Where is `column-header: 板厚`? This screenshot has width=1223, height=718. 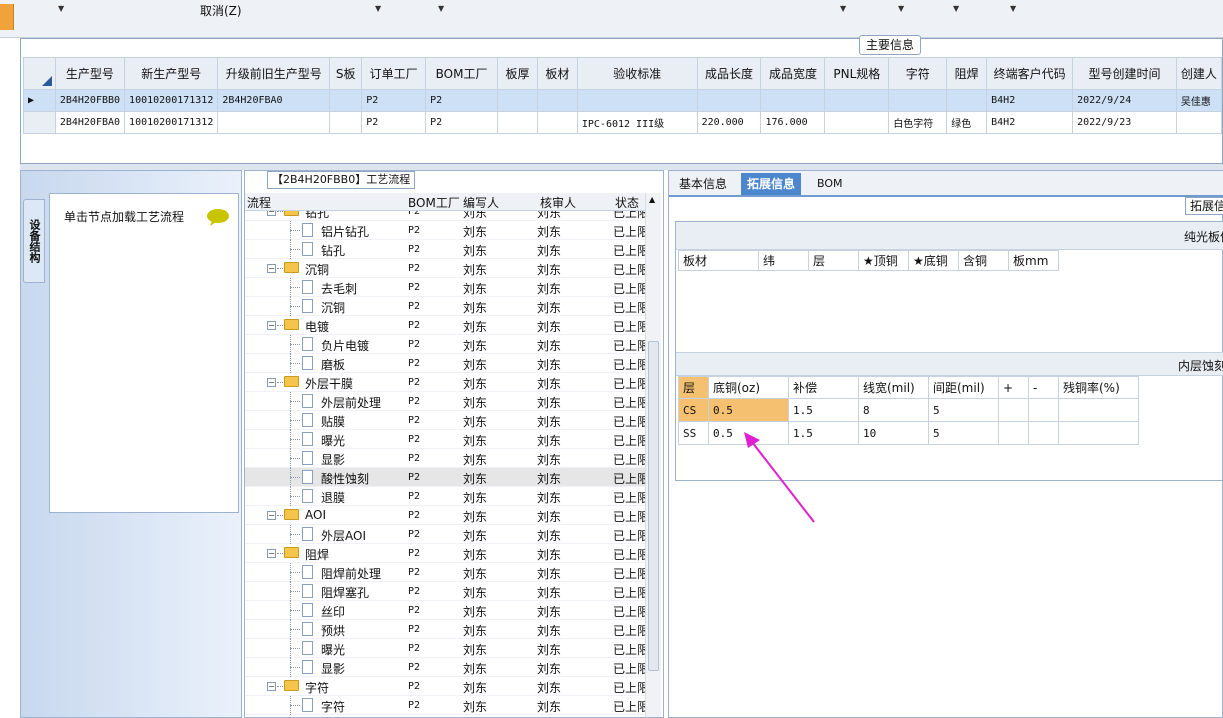 column-header: 板厚 is located at coordinates (517, 73).